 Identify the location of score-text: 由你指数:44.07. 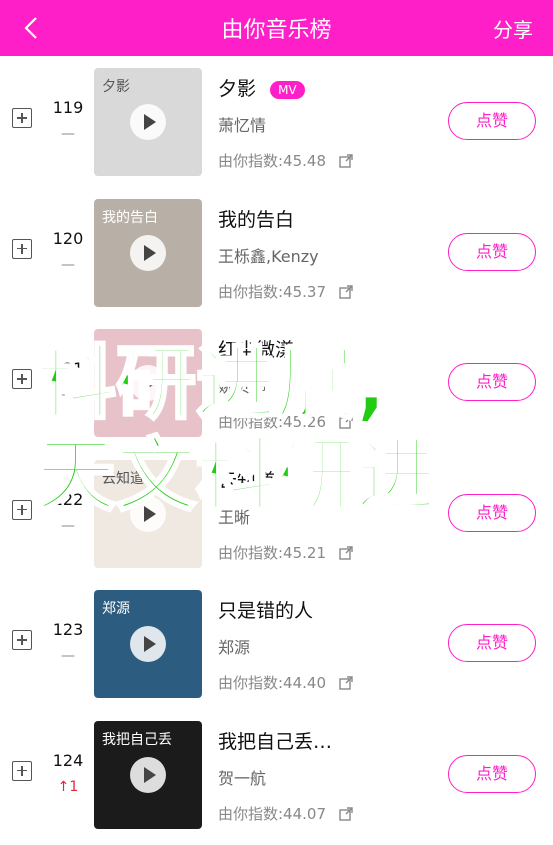
(272, 813).